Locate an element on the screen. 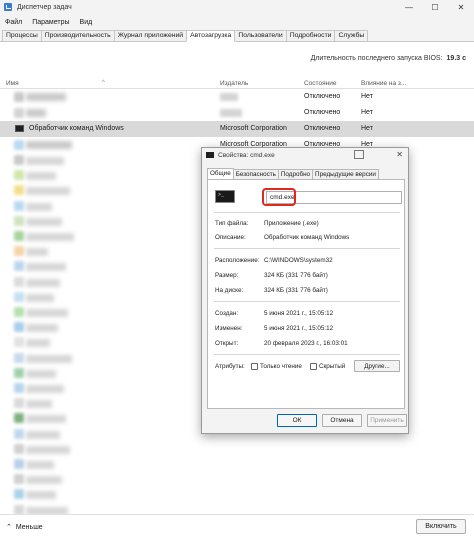 This screenshot has height=540, width=474. tab-performance: Производительность is located at coordinates (77, 35).